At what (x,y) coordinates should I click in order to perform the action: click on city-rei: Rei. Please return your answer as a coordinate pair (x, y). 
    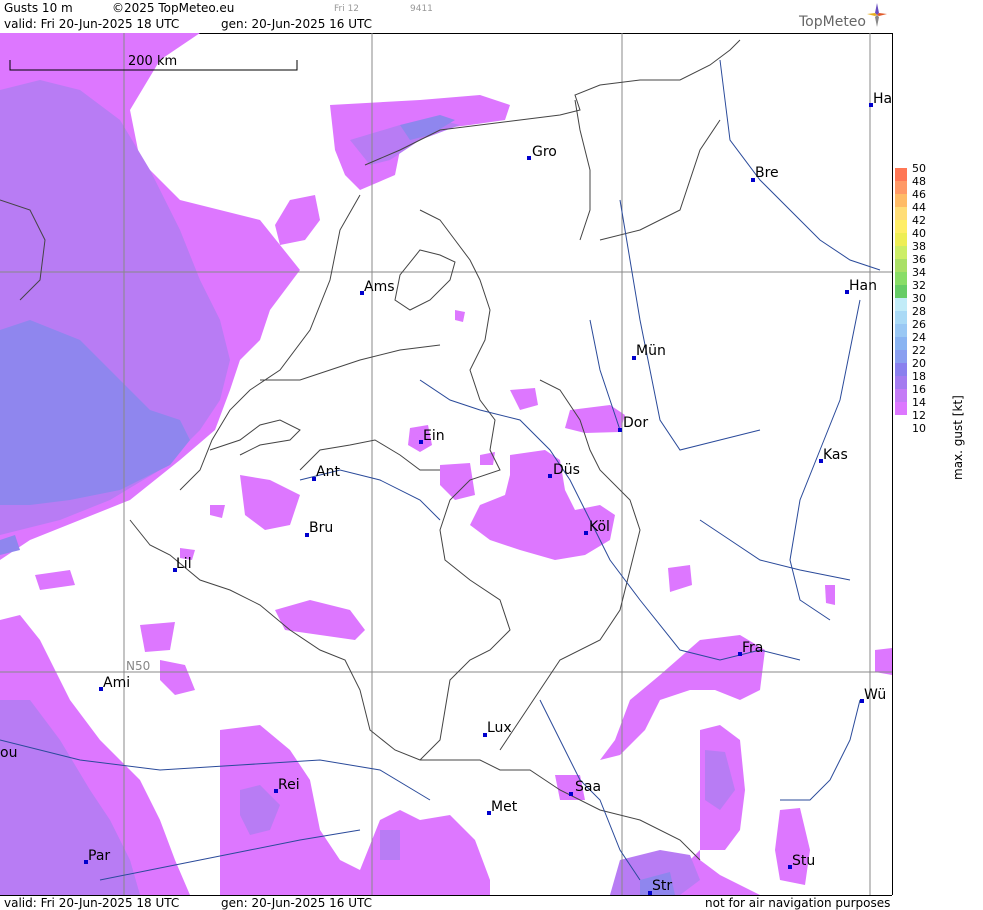
    Looking at the image, I should click on (287, 785).